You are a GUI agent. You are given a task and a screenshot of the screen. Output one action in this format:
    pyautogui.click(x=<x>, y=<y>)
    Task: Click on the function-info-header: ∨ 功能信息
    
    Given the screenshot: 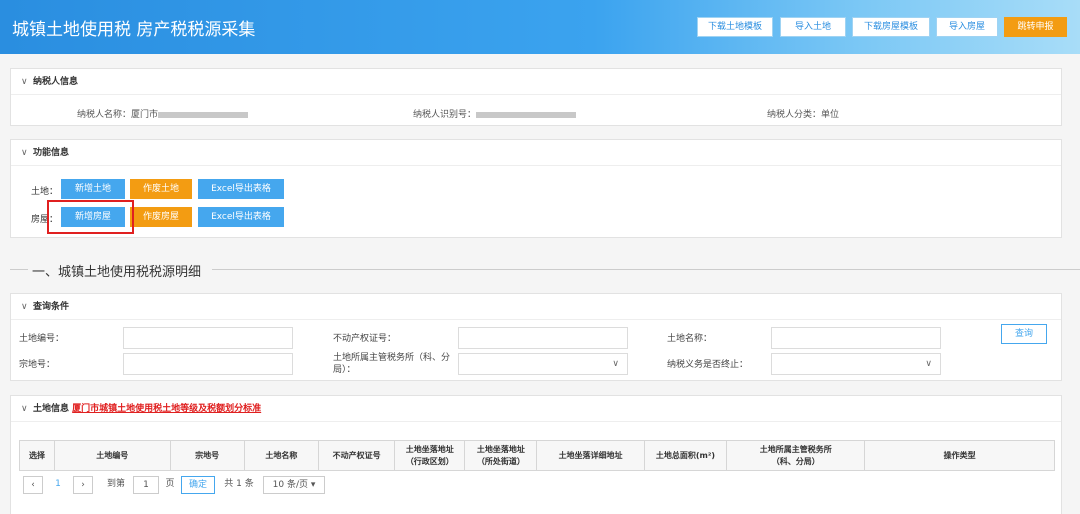 What is the action you would take?
    pyautogui.click(x=536, y=153)
    